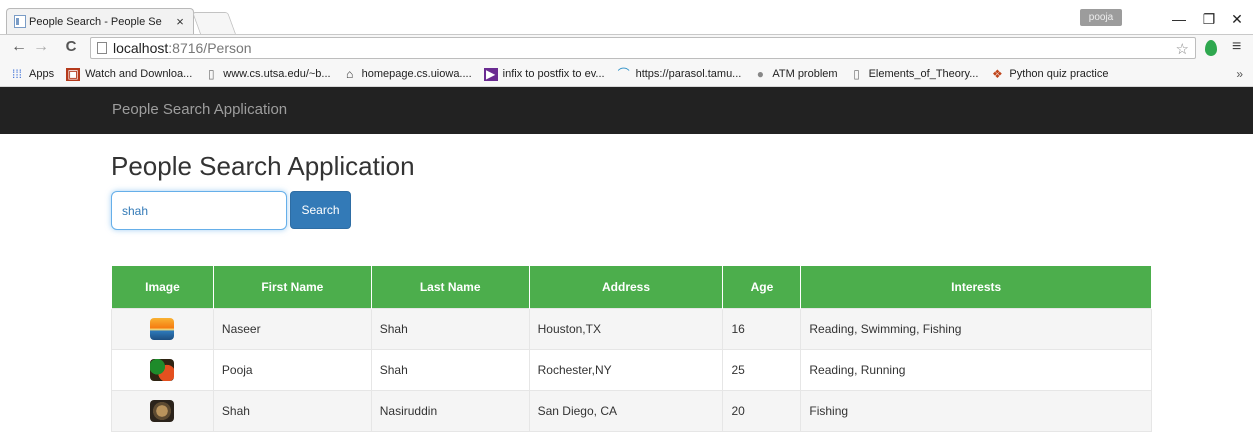 The height and width of the screenshot is (434, 1253). Describe the element at coordinates (805, 74) in the screenshot. I see `bookmark-label: ATM problem` at that location.